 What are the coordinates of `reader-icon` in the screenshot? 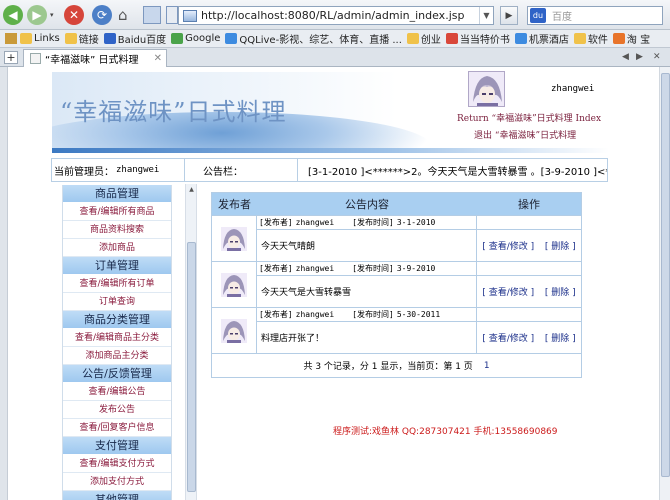 It's located at (172, 15).